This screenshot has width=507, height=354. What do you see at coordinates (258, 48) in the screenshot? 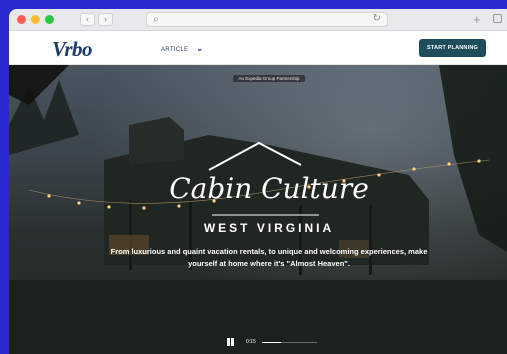
I see `site-header: Vrbo ARTICLE ⌄ START PLANNING` at bounding box center [258, 48].